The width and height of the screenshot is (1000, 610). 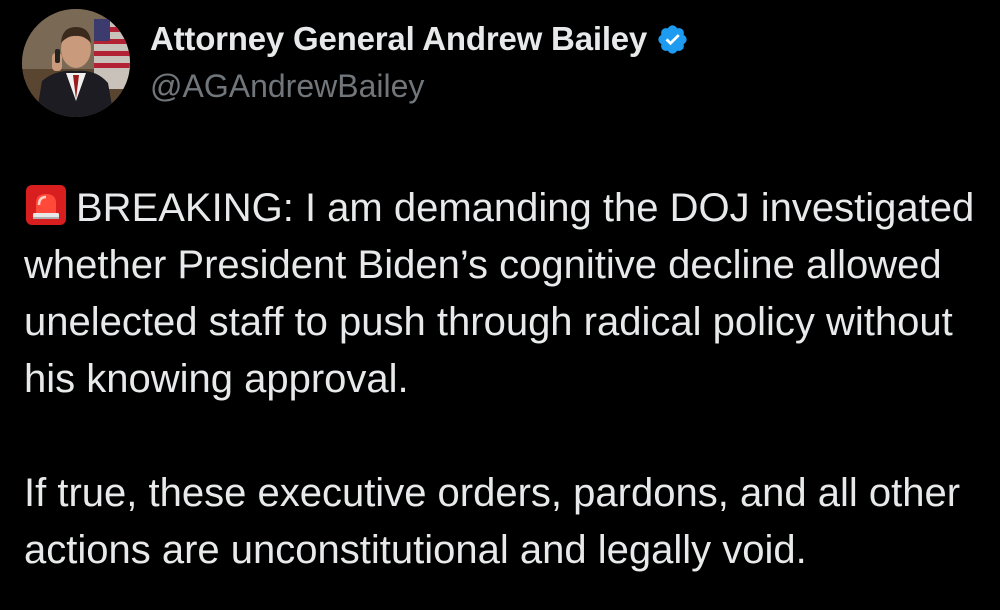 I want to click on author-display-name: Attorney General Andrew Bailey, so click(x=398, y=39).